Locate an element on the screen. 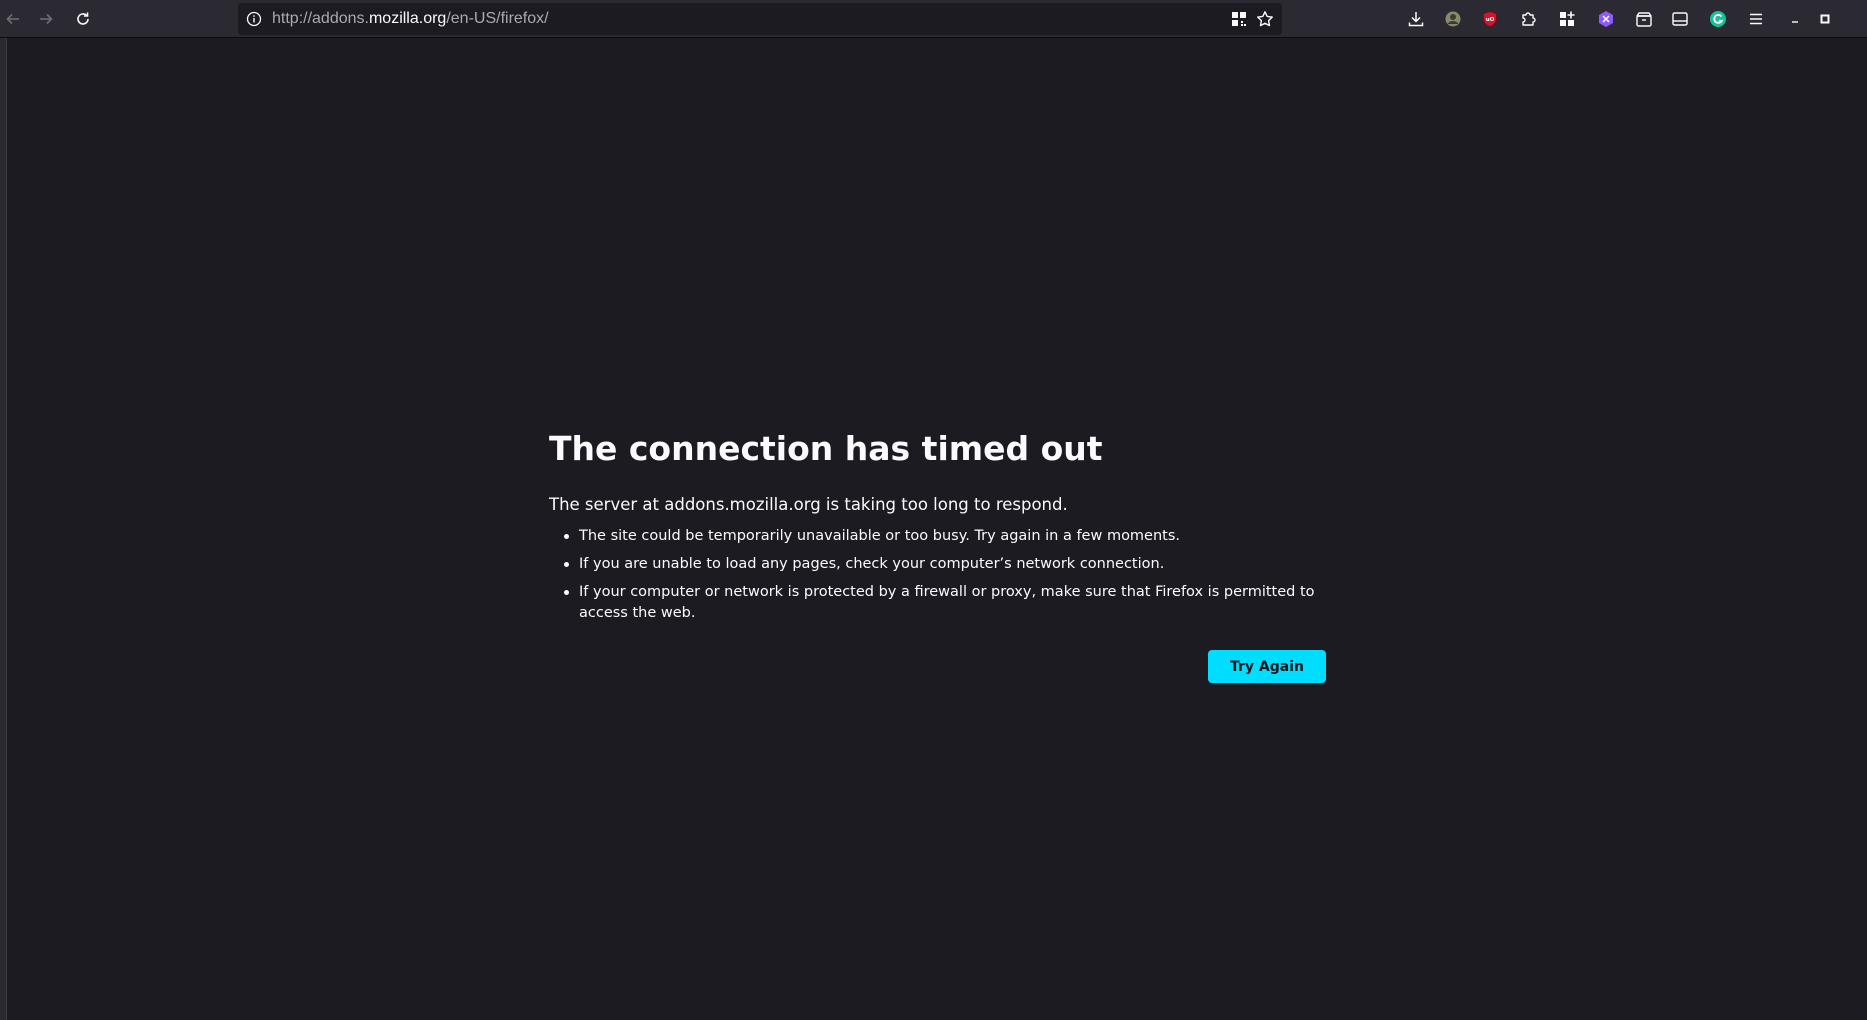 This screenshot has height=1020, width=1867. hexagon-extension-button is located at coordinates (1606, 19).